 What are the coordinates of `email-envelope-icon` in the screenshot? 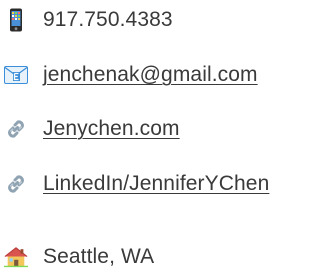 It's located at (16, 75).